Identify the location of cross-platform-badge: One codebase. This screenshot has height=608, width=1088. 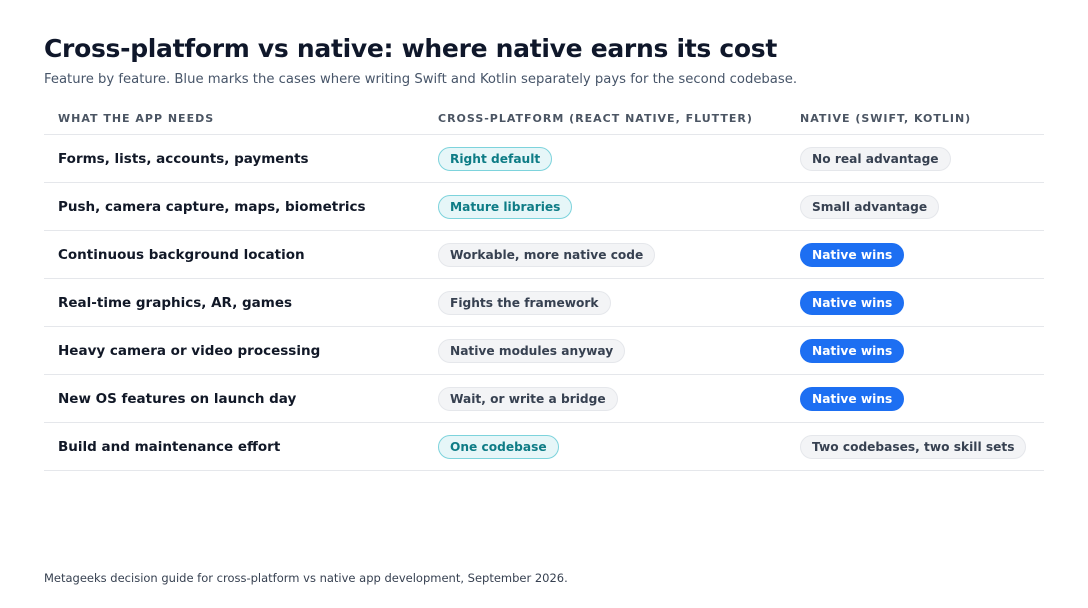
(498, 446).